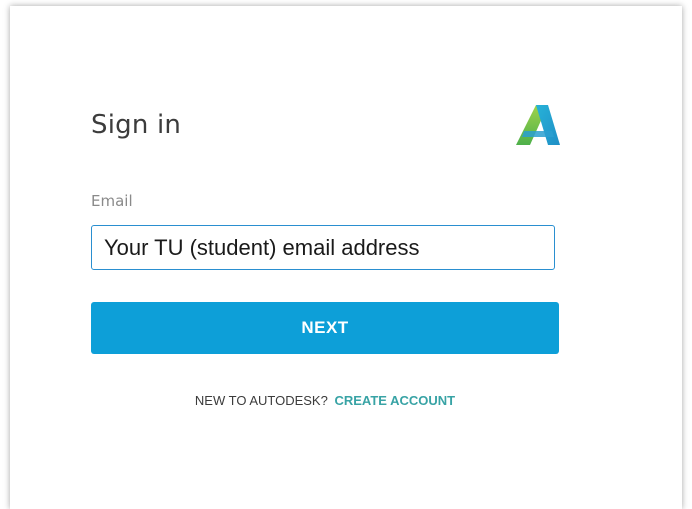  I want to click on autodesk-logo-icon, so click(538, 125).